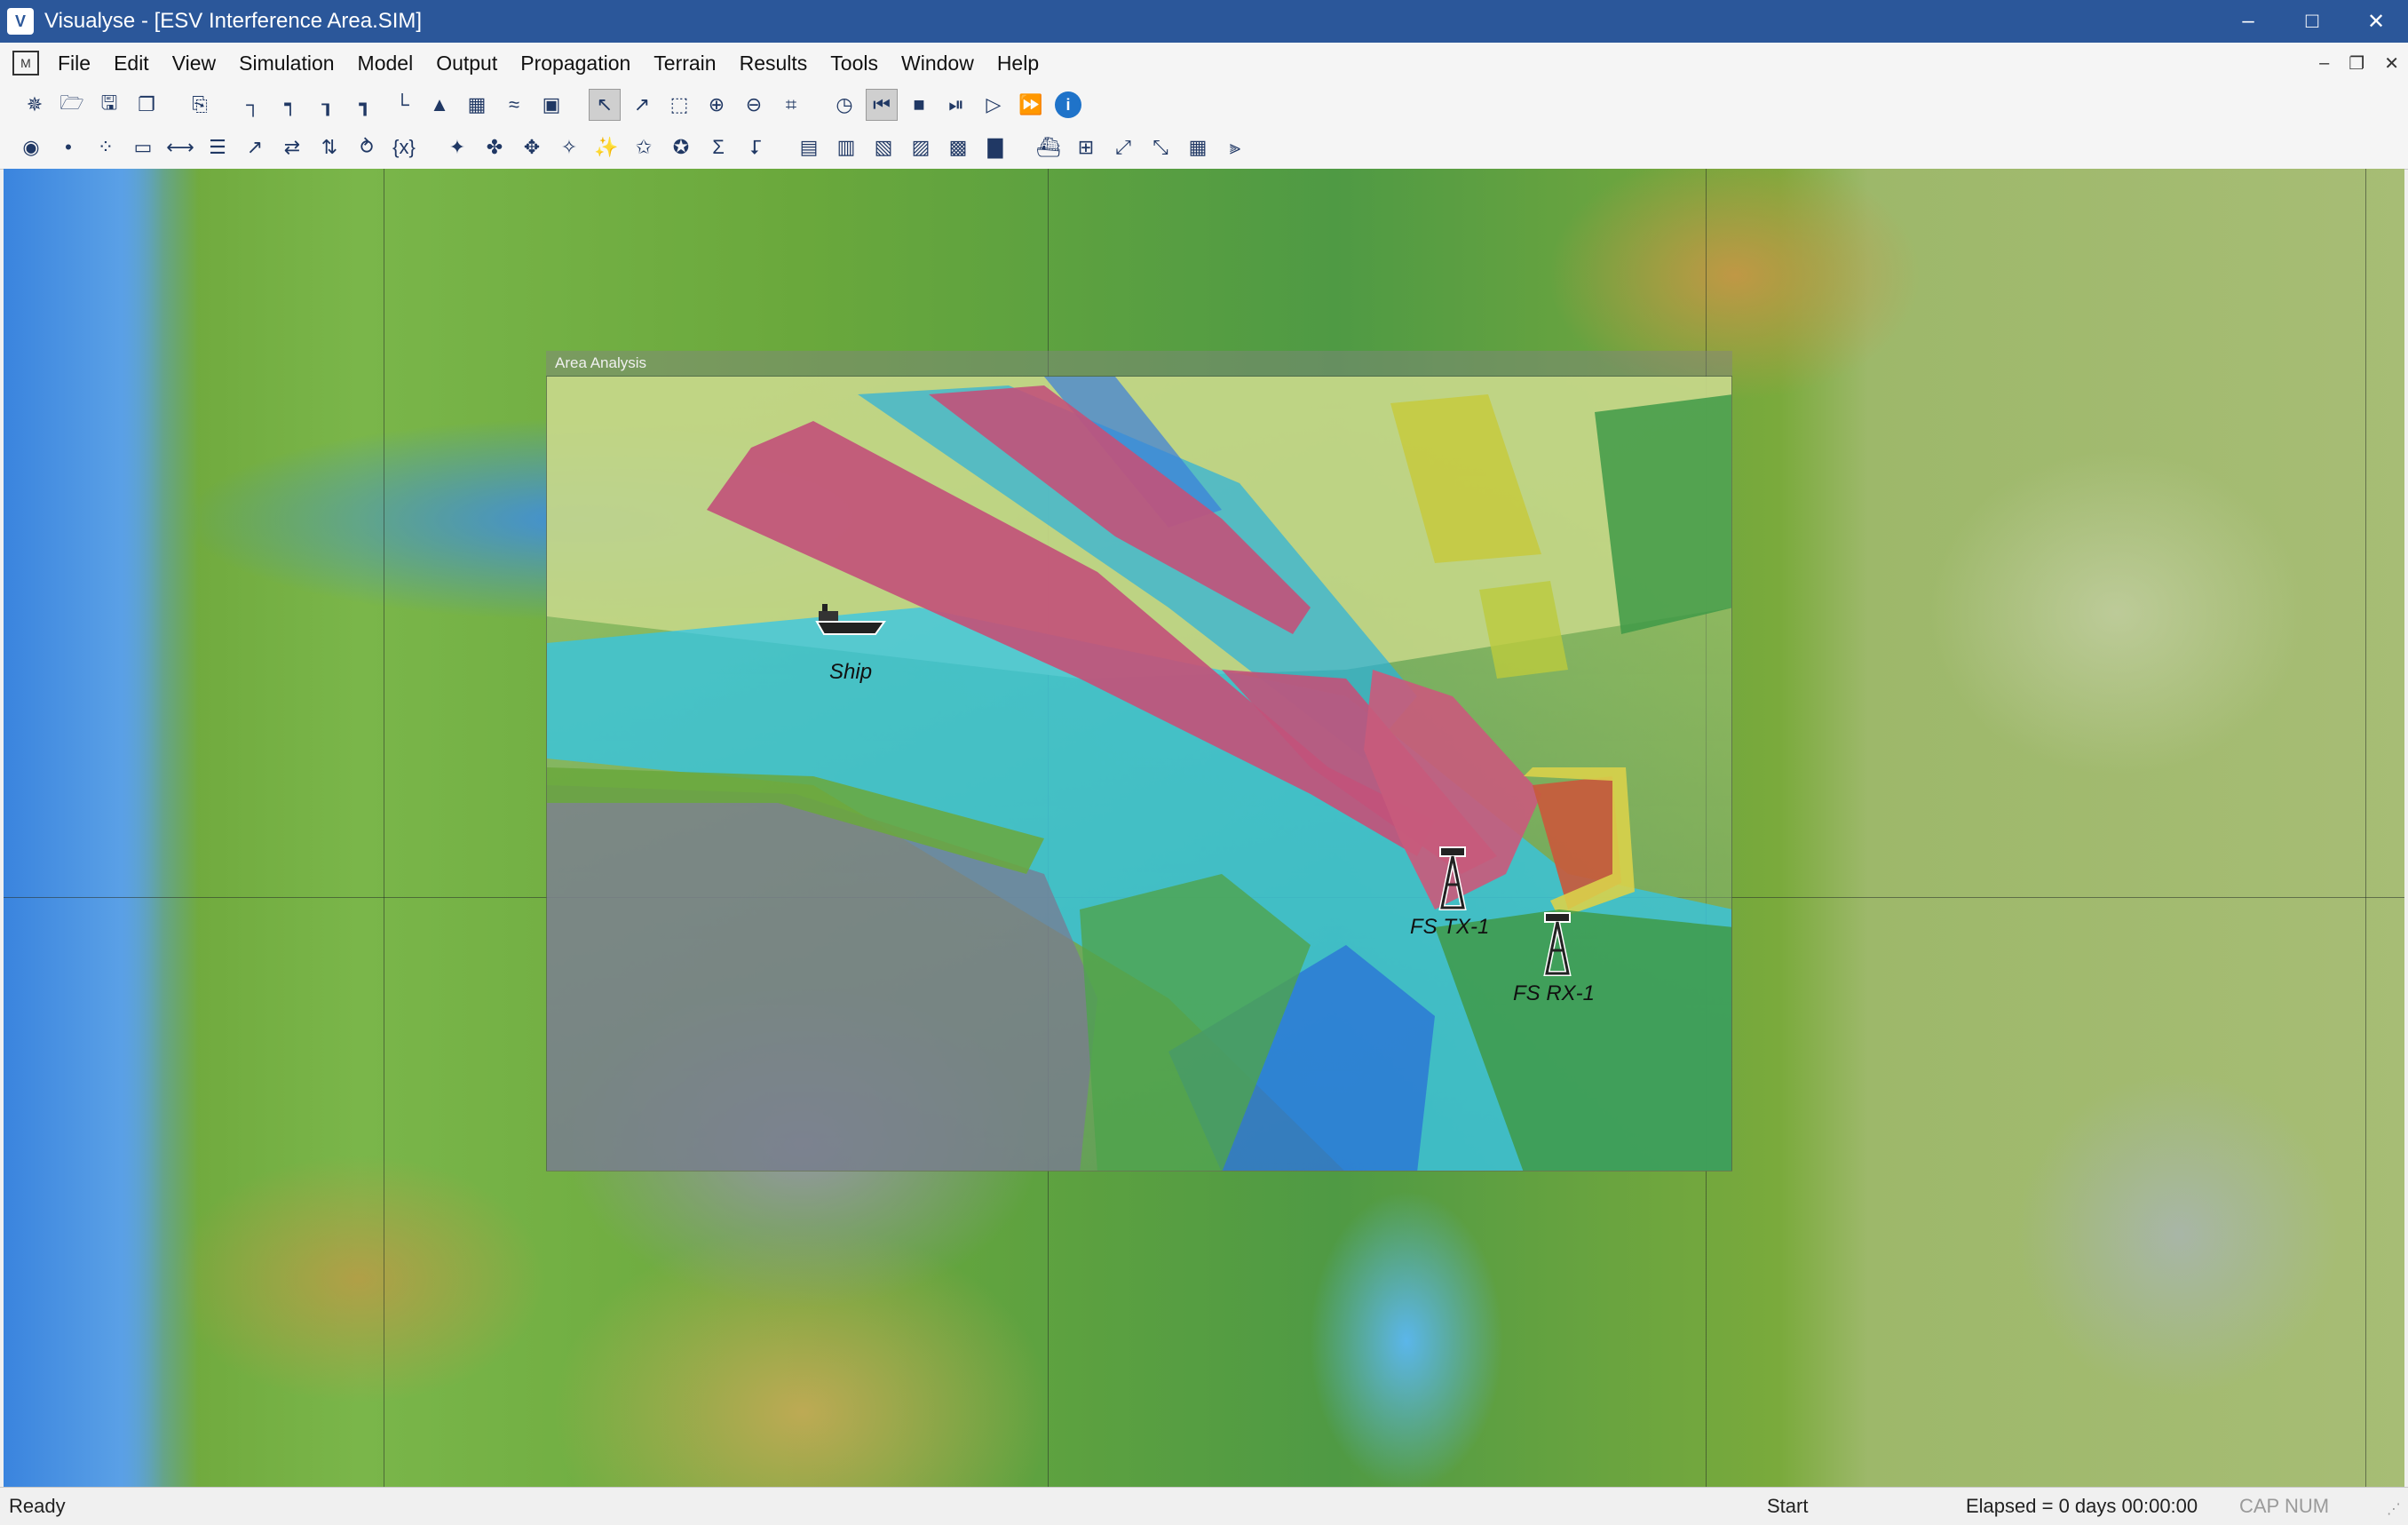  I want to click on terrain-icon-5: ✩, so click(644, 147).